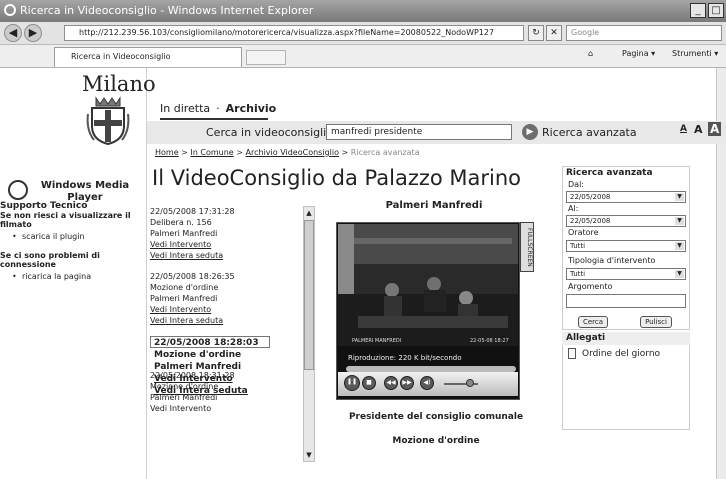 This screenshot has width=726, height=479. Describe the element at coordinates (292, 152) in the screenshot. I see `breadcrumb-archivio: Archivio VideoConsiglio` at that location.